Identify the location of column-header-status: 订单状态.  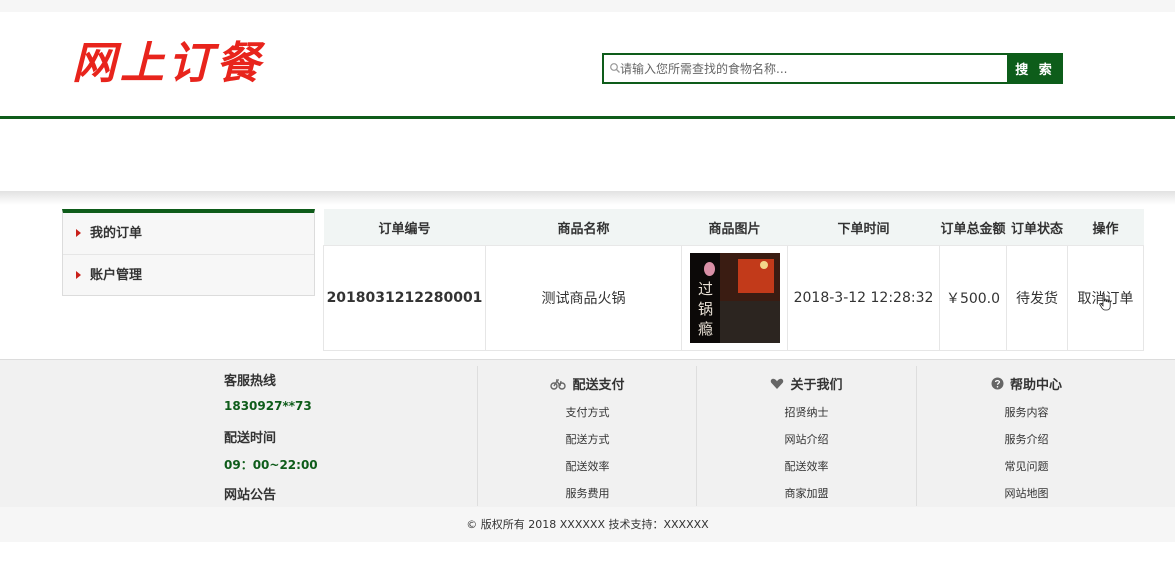
(1037, 227).